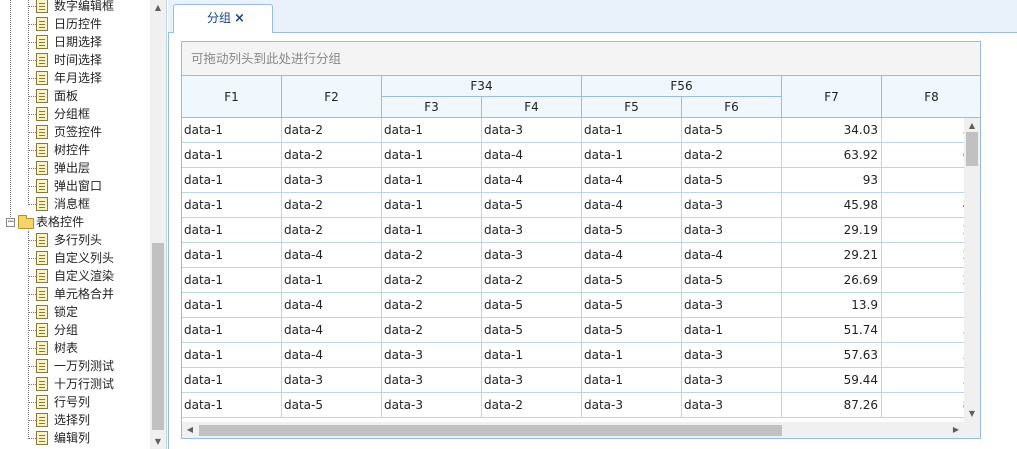  What do you see at coordinates (972, 414) in the screenshot?
I see `scroll-down-arrow-icon: ▼` at bounding box center [972, 414].